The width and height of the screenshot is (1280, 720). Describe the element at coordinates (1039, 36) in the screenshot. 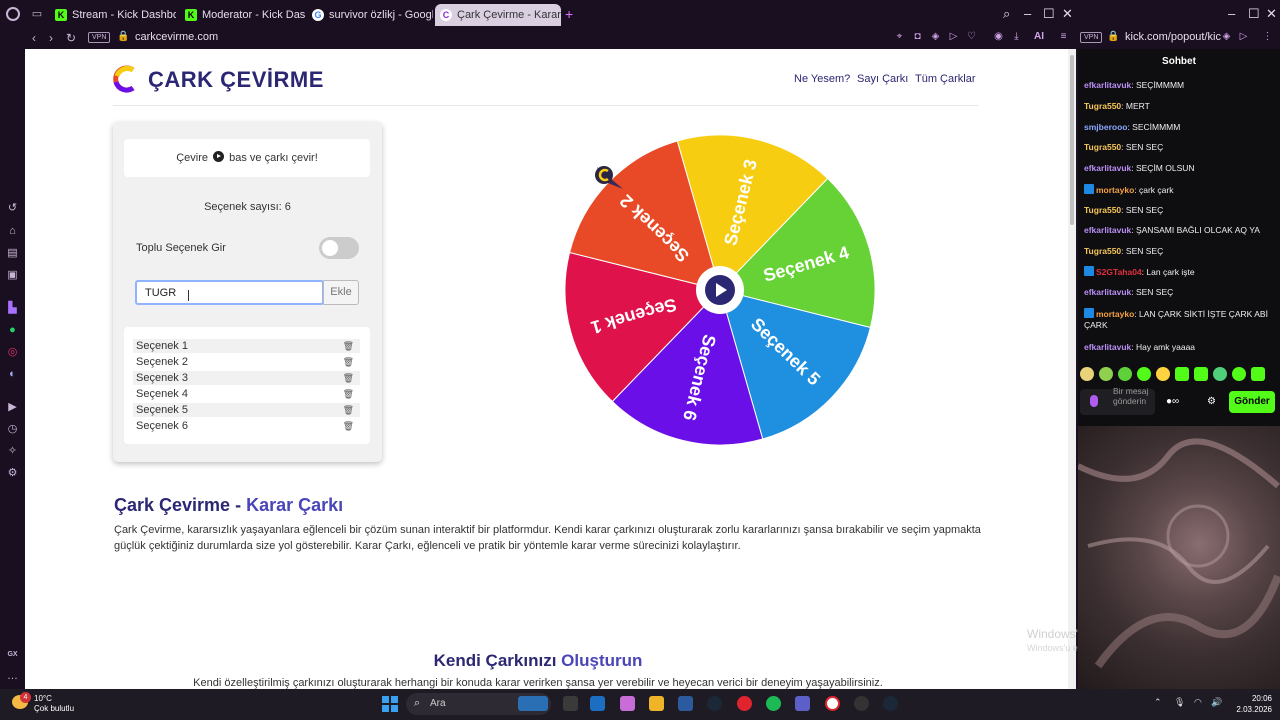

I see `ai-button: AI` at that location.